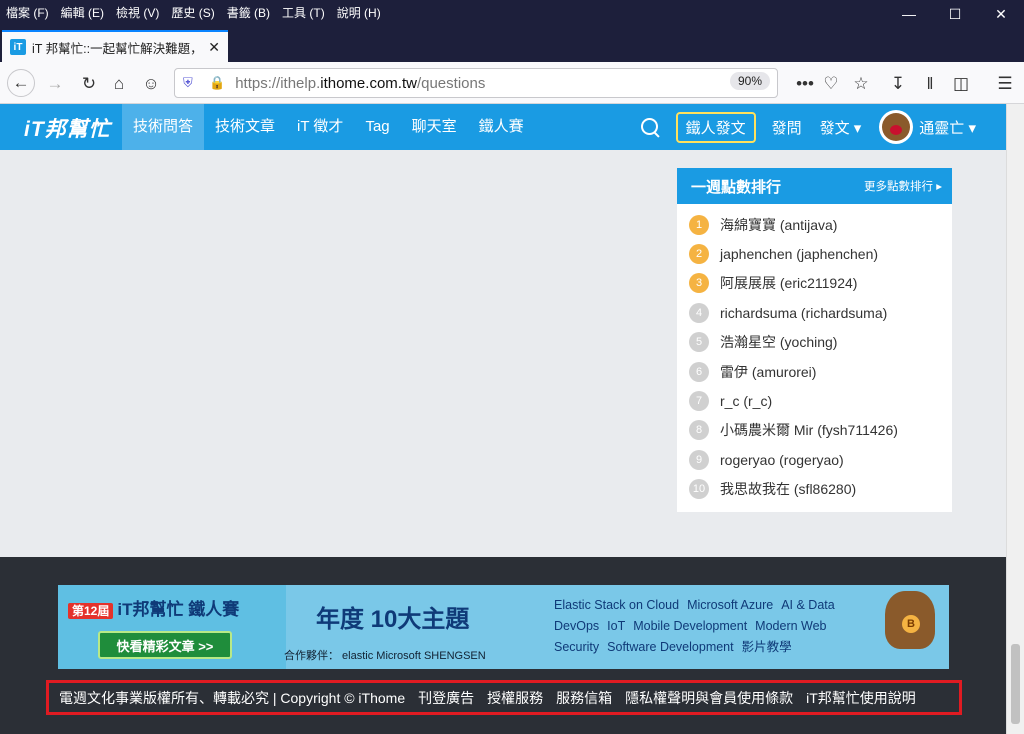  I want to click on menu-help: 說明 (H), so click(359, 12).